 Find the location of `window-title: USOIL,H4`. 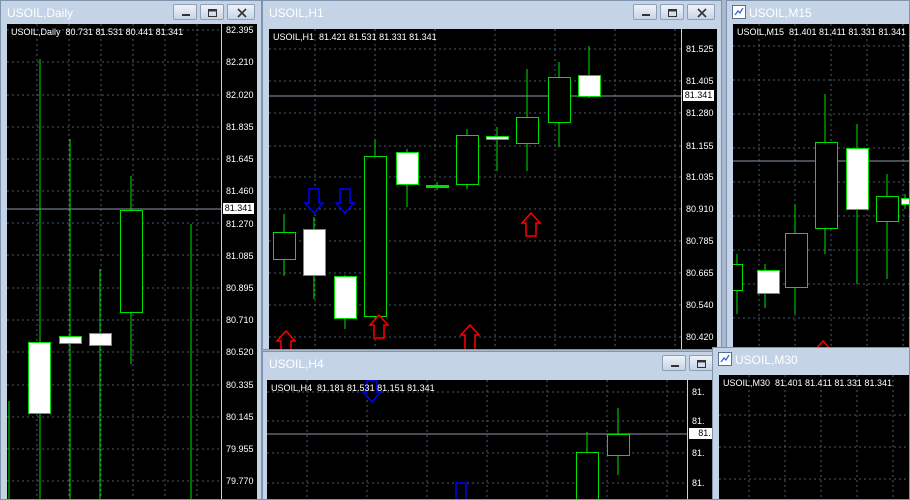

window-title: USOIL,H4 is located at coordinates (296, 364).